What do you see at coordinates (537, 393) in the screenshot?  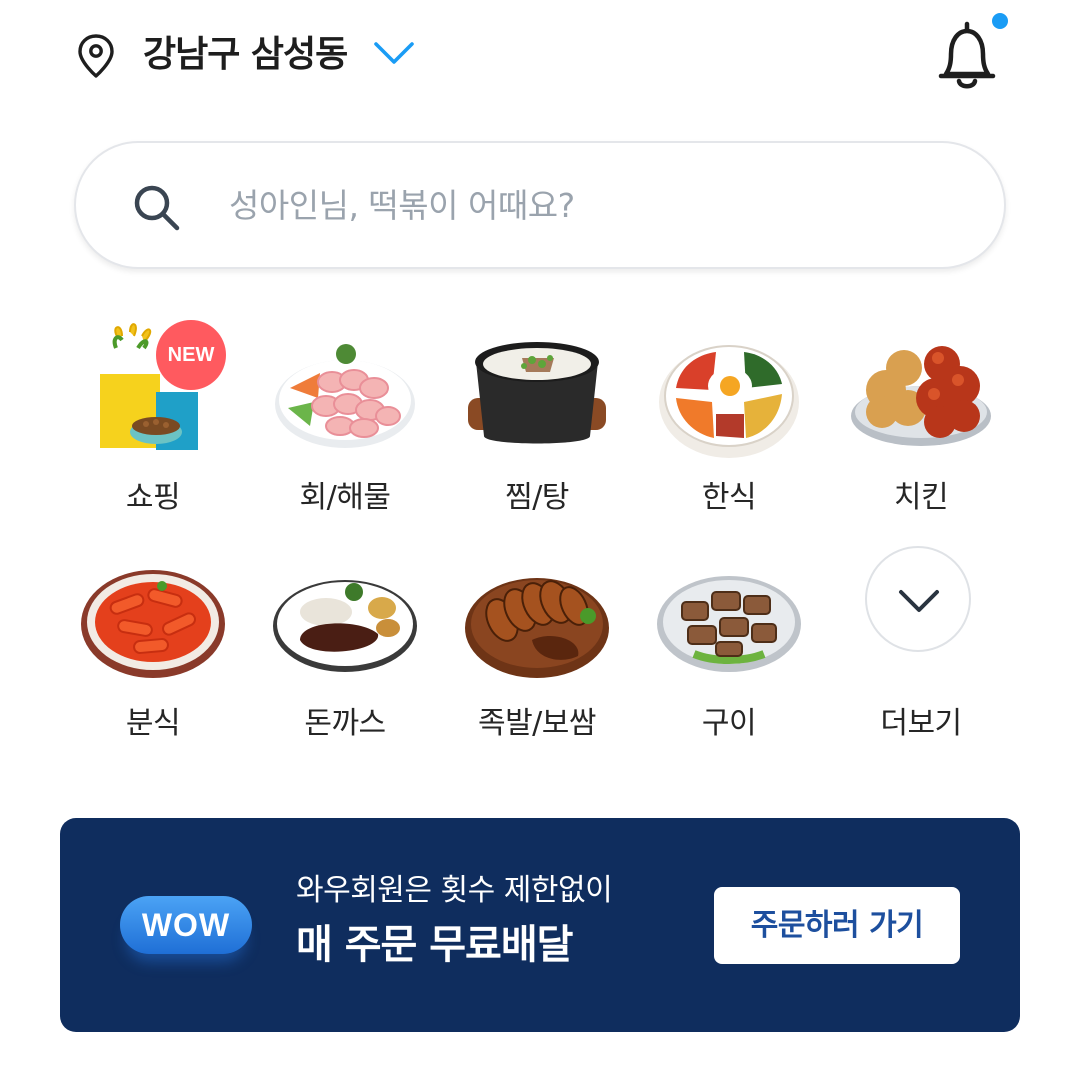 I see `stew-pot-icon` at bounding box center [537, 393].